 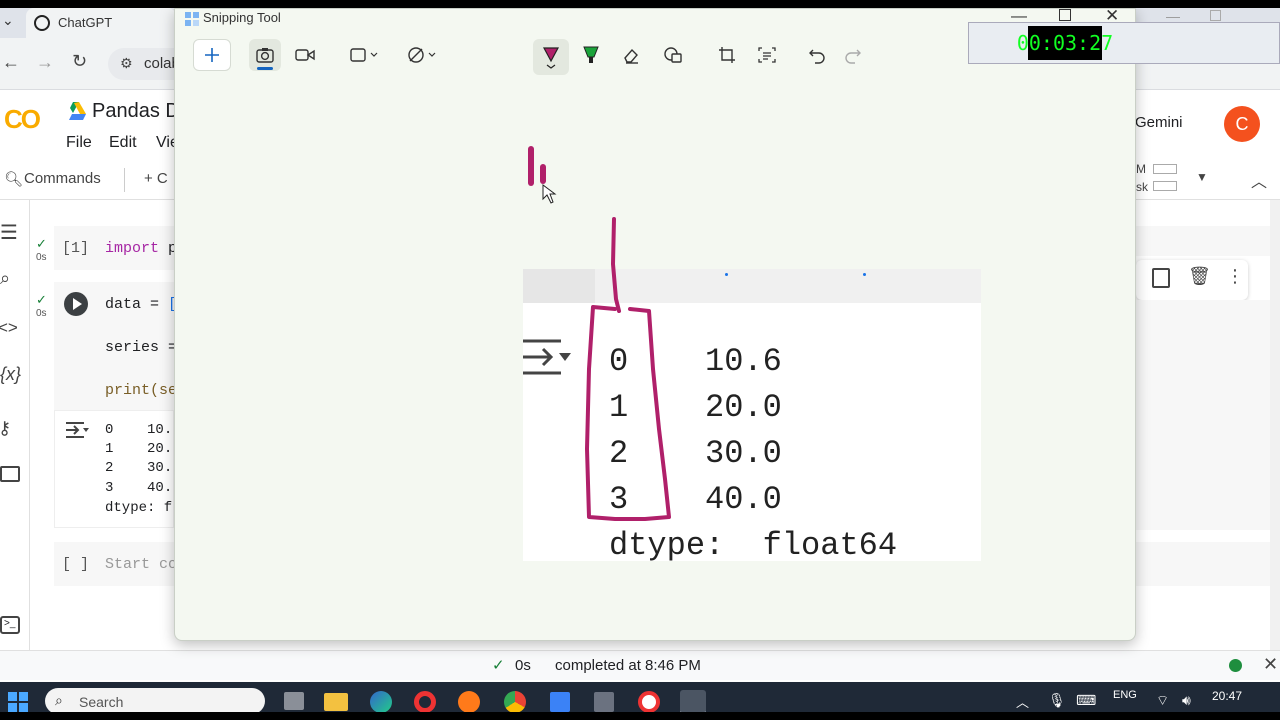 I want to click on code-keyword: import, so click(x=132, y=248).